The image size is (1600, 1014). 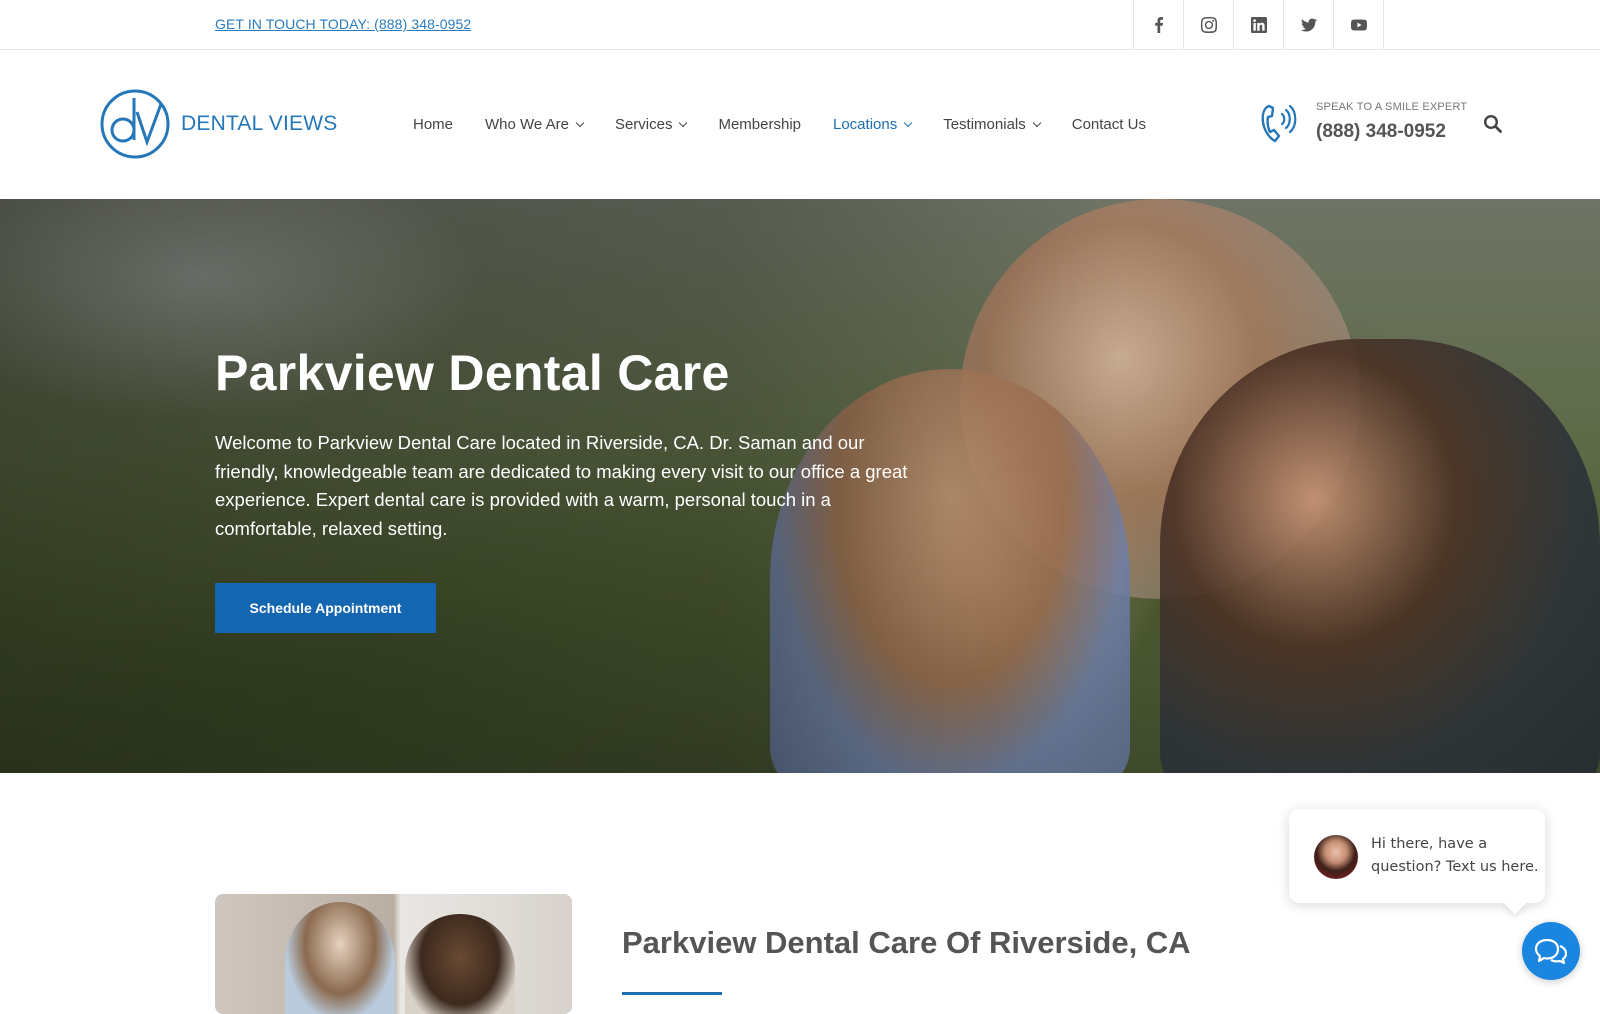 I want to click on youtube-link, so click(x=1359, y=25).